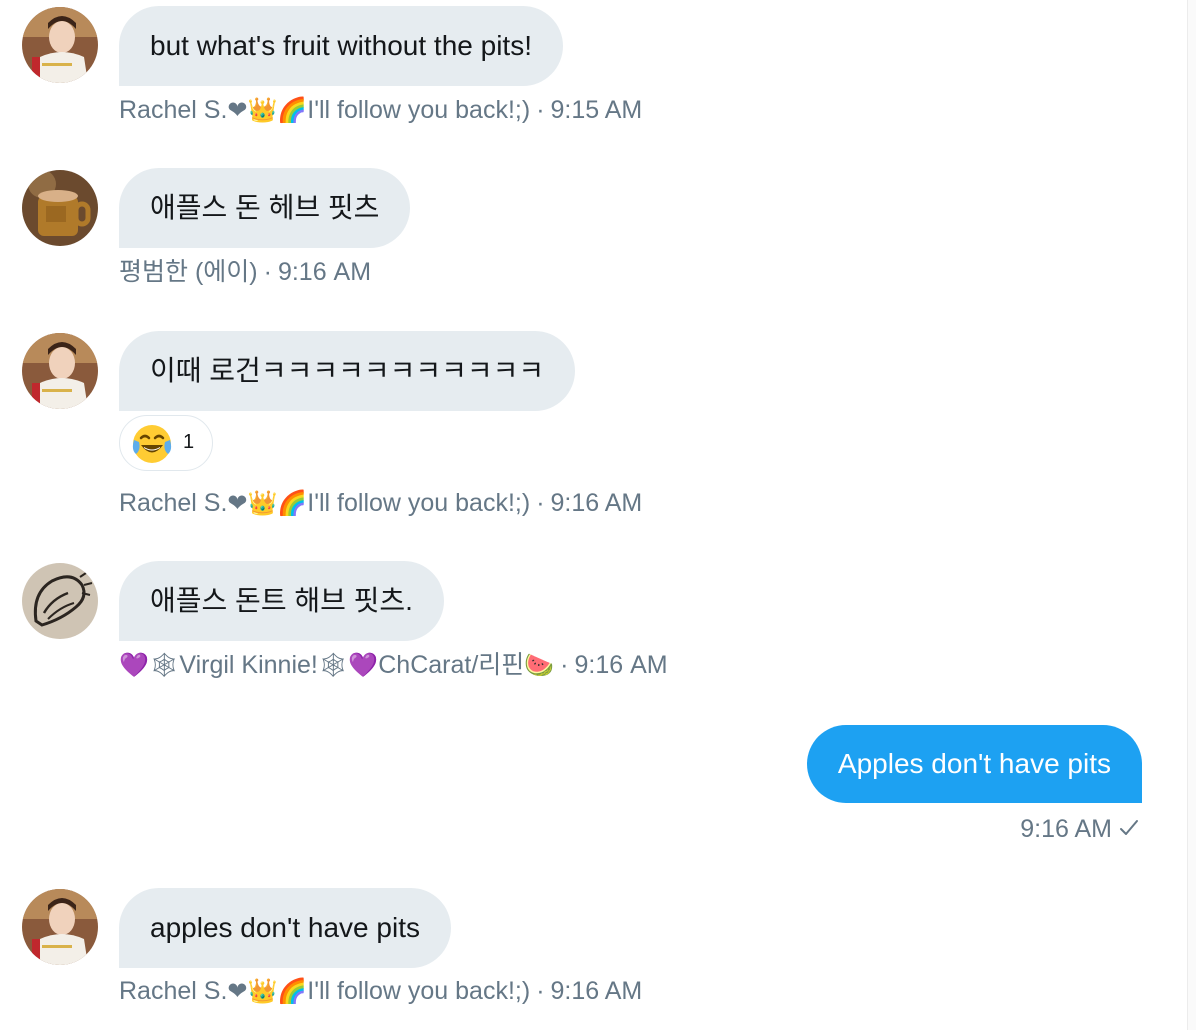  I want to click on message-time: 9:15 AM, so click(596, 110).